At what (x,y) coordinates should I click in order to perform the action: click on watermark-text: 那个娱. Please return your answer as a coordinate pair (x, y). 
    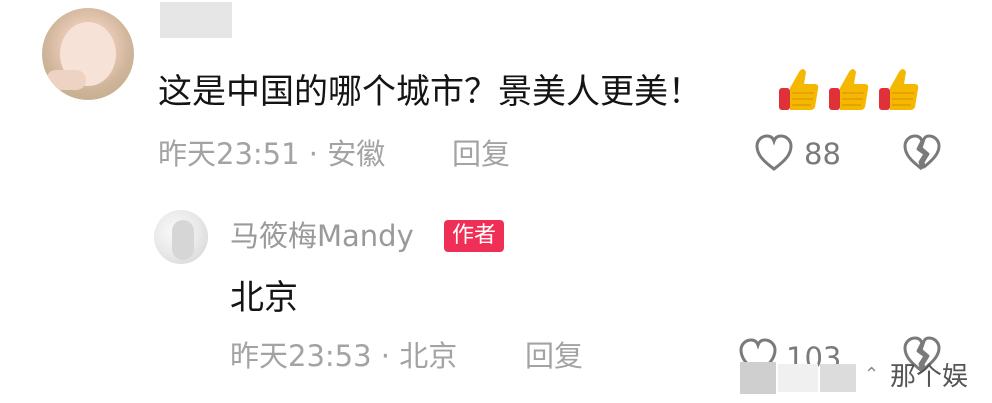
    Looking at the image, I should click on (929, 377).